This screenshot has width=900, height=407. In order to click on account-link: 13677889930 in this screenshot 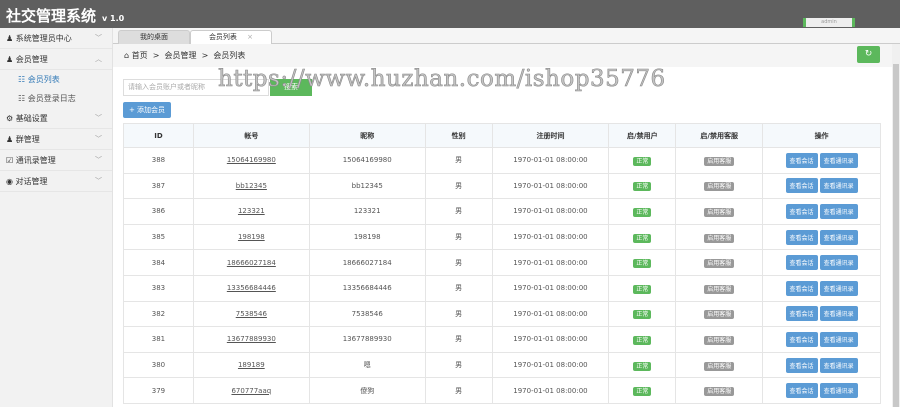, I will do `click(251, 339)`.